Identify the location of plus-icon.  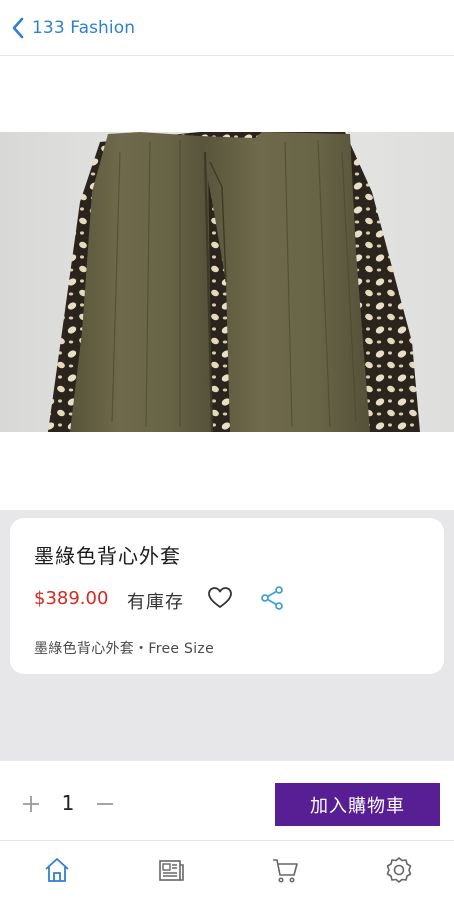
(31, 804).